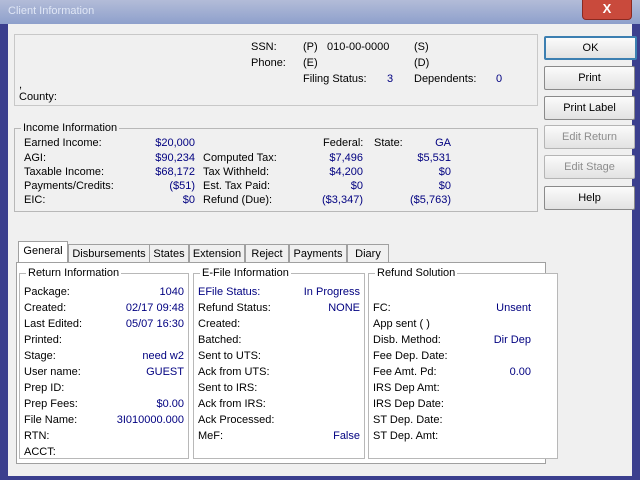 Image resolution: width=640 pixels, height=480 pixels. I want to click on package-label: Package:, so click(47, 292).